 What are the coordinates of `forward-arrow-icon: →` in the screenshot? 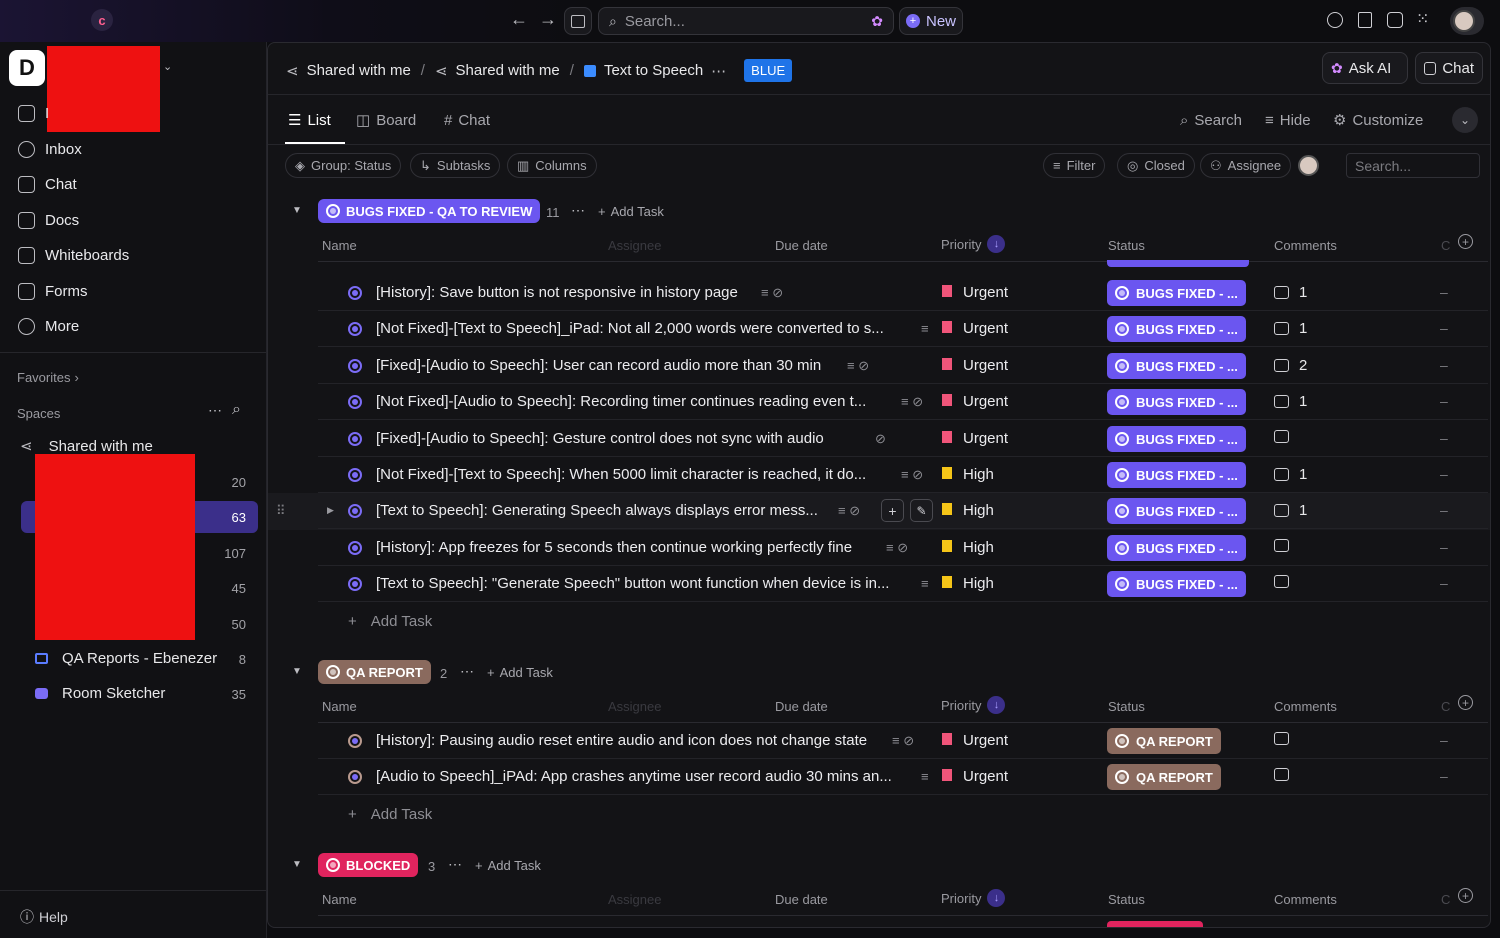 It's located at (548, 19).